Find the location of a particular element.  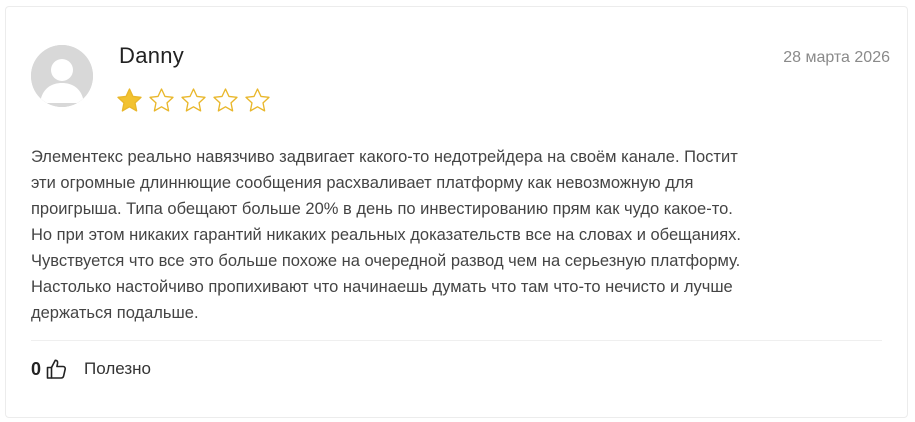

author-name: Danny is located at coordinates (152, 55).